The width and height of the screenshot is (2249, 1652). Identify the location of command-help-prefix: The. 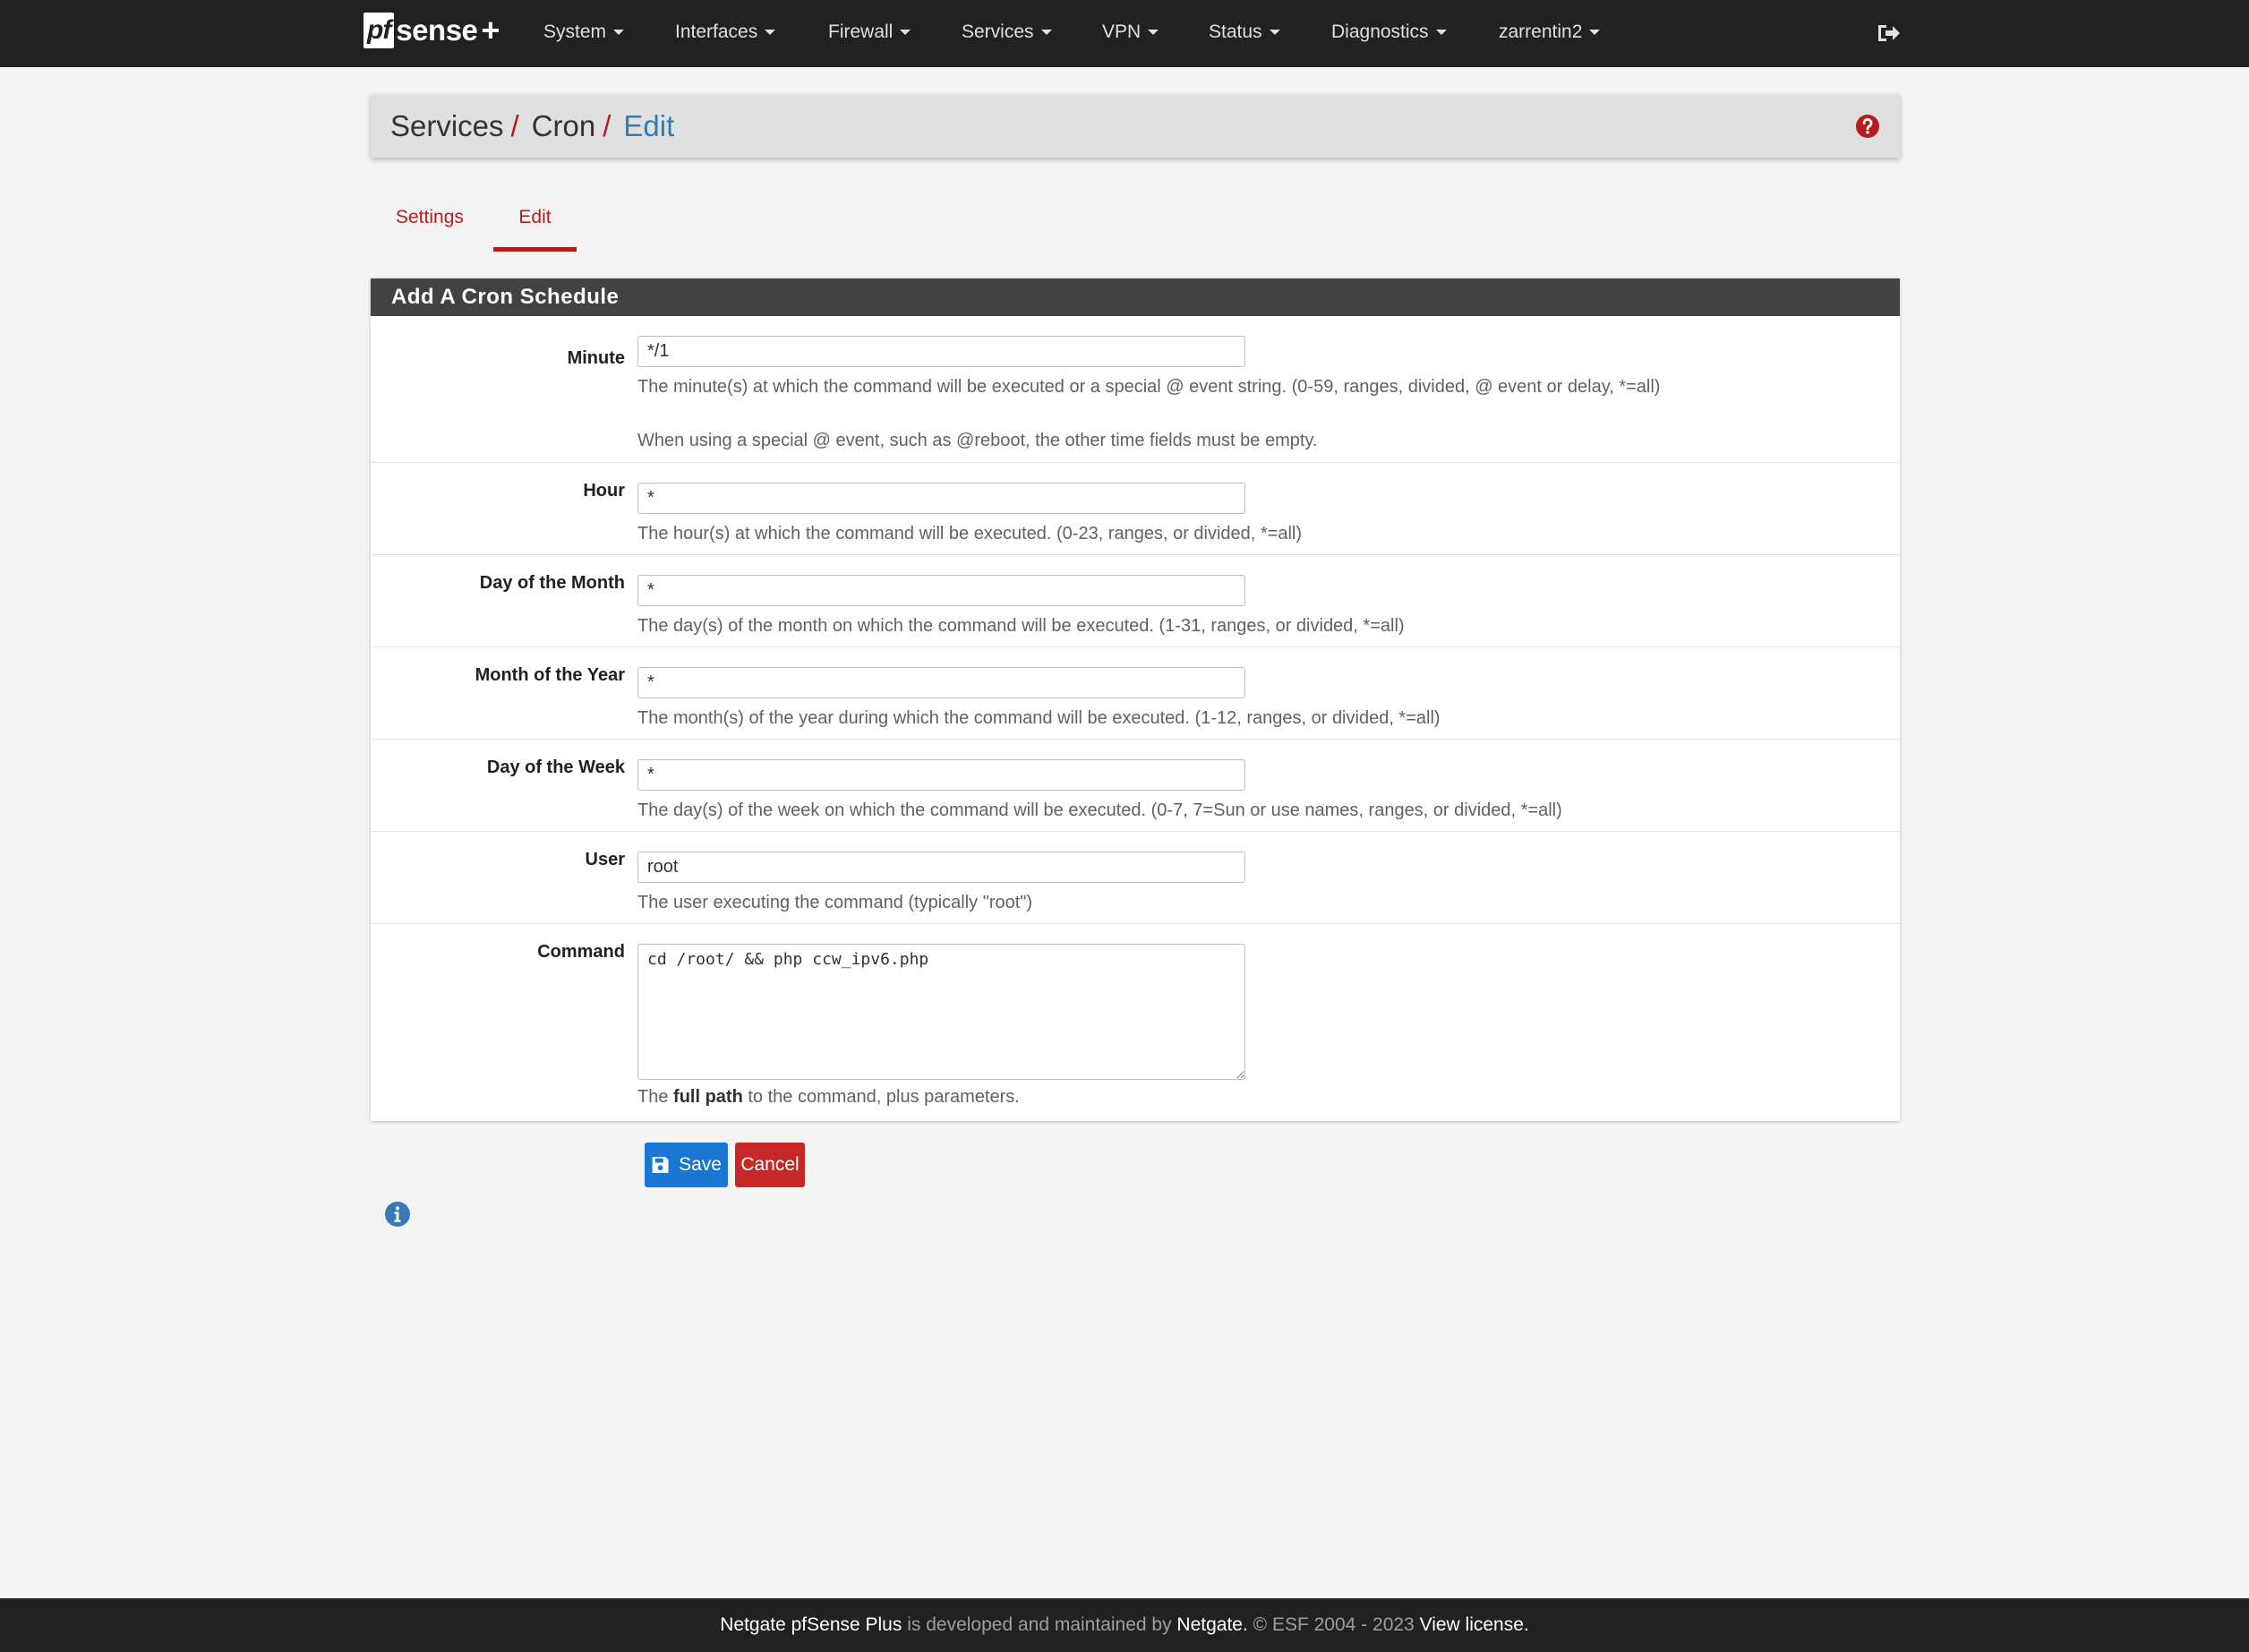
(655, 1097).